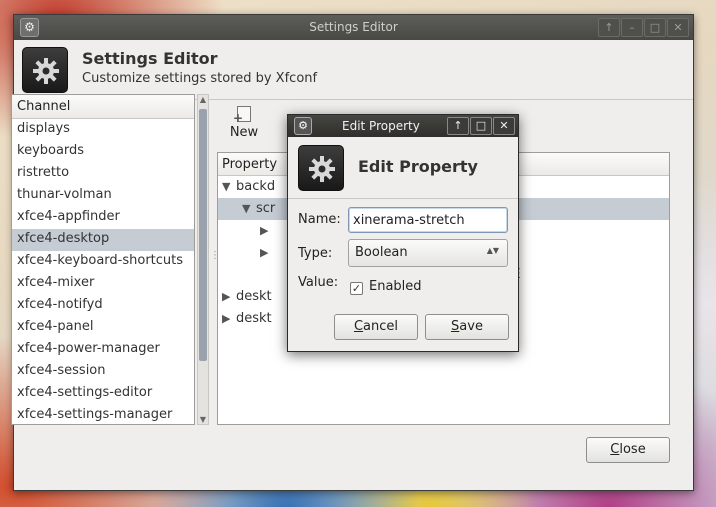  What do you see at coordinates (418, 166) in the screenshot?
I see `dialog-header-title: Edit Property` at bounding box center [418, 166].